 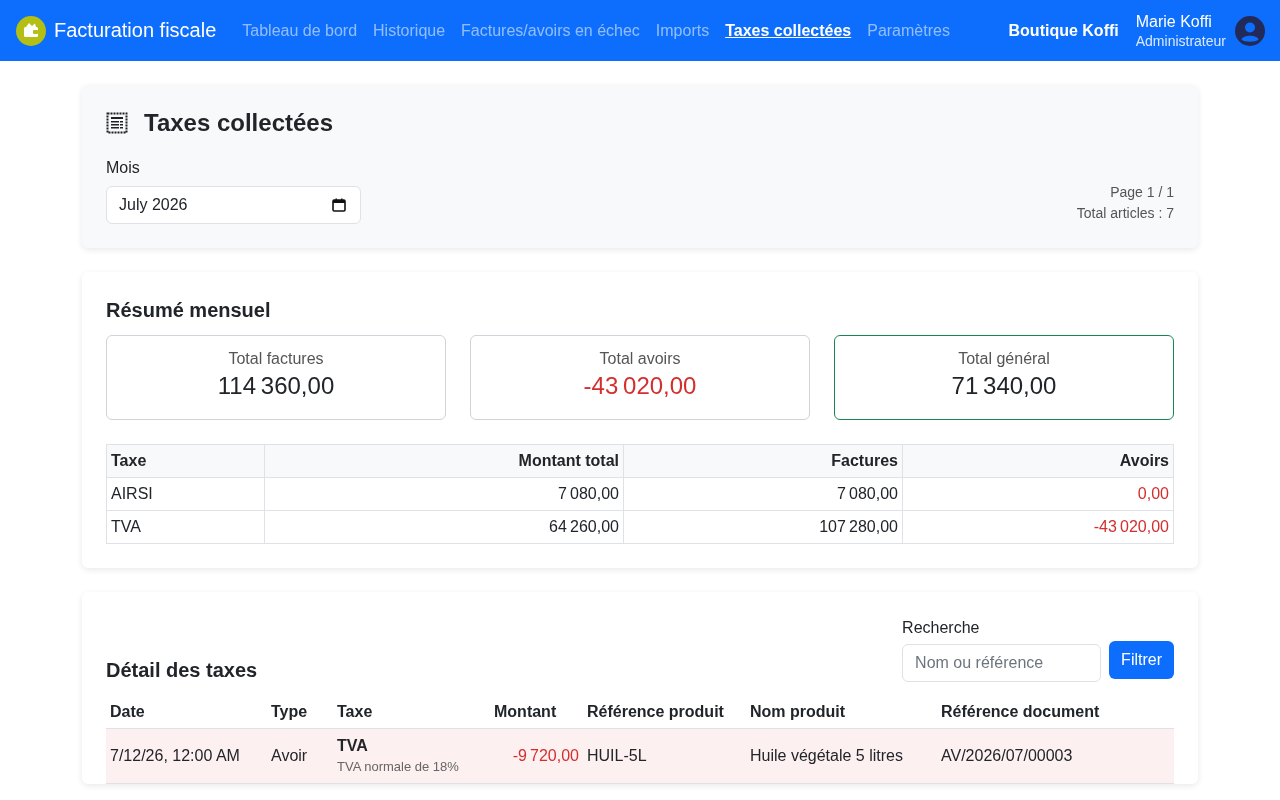 I want to click on nav-link: Factures/avoirs en échec, so click(x=550, y=30).